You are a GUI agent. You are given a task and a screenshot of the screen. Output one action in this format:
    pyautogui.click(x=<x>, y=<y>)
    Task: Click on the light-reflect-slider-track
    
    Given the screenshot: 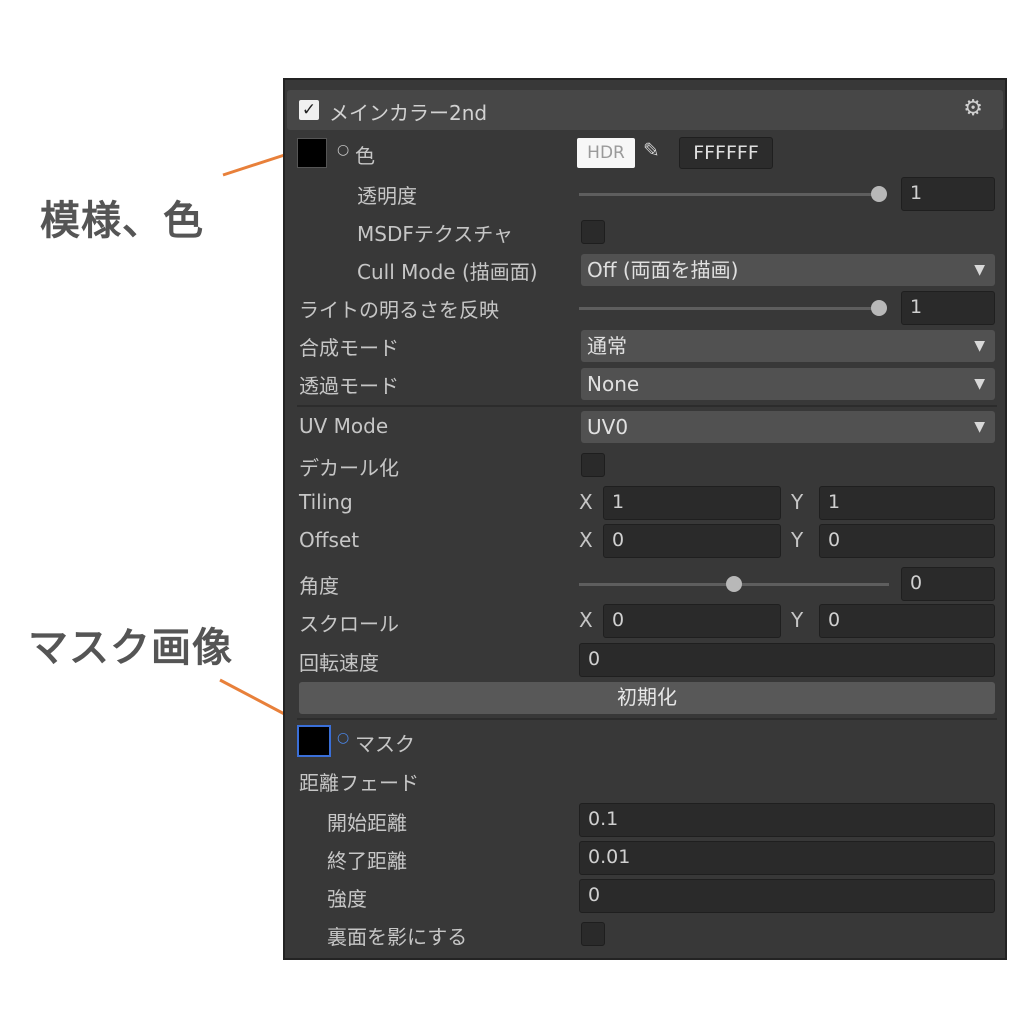 What is the action you would take?
    pyautogui.click(x=729, y=308)
    